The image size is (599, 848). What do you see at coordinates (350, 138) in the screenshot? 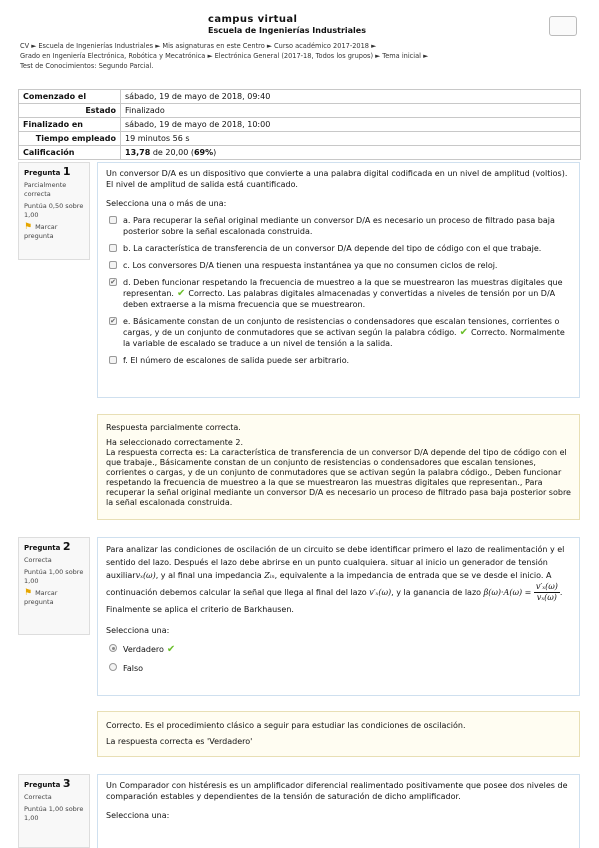
I see `summary-value: 19 minutos 56 s` at bounding box center [350, 138].